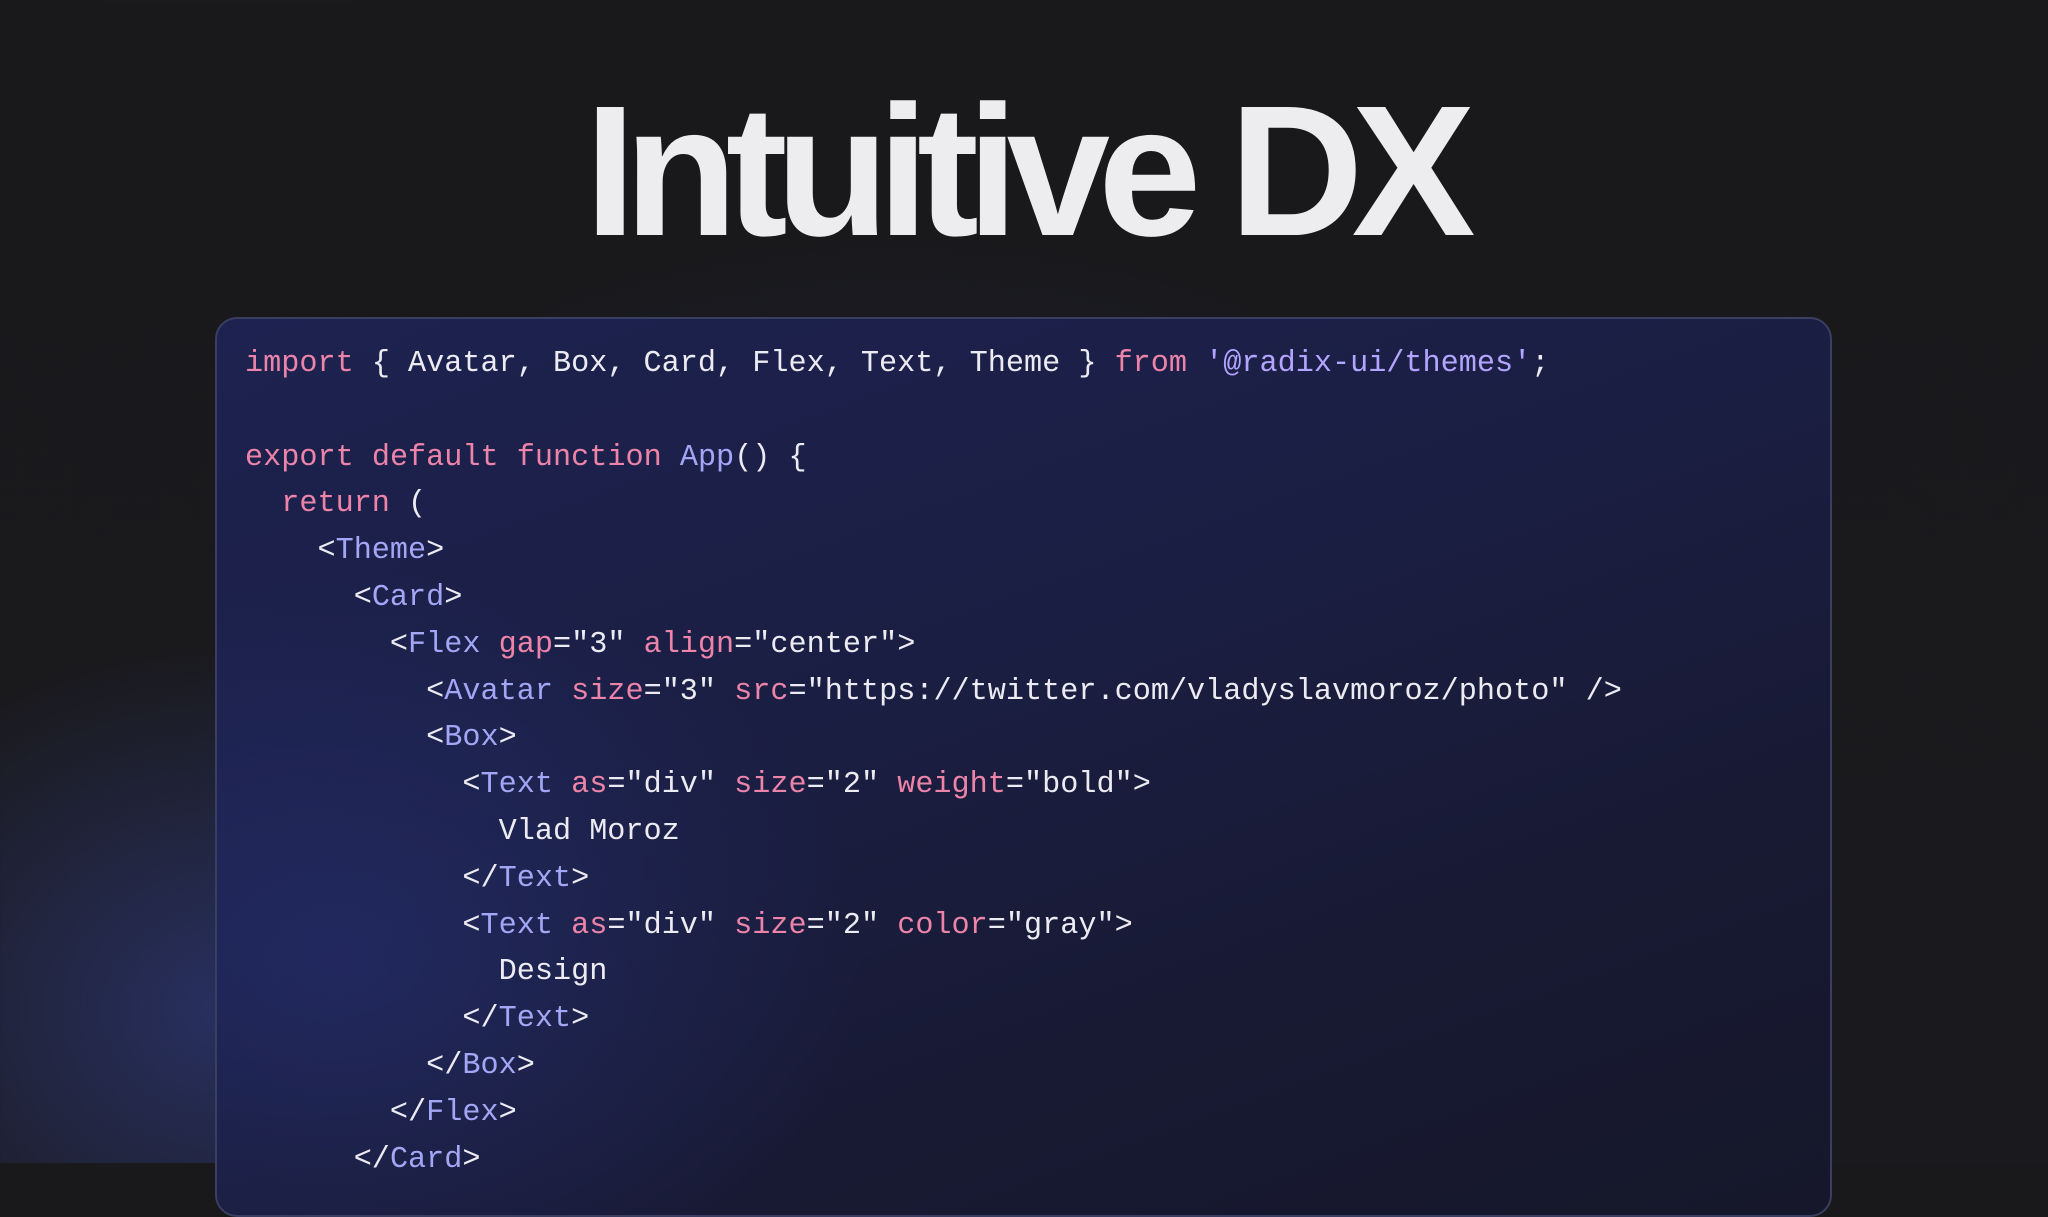 This screenshot has height=1217, width=2048. Describe the element at coordinates (1151, 364) in the screenshot. I see `code-keyword: from` at that location.